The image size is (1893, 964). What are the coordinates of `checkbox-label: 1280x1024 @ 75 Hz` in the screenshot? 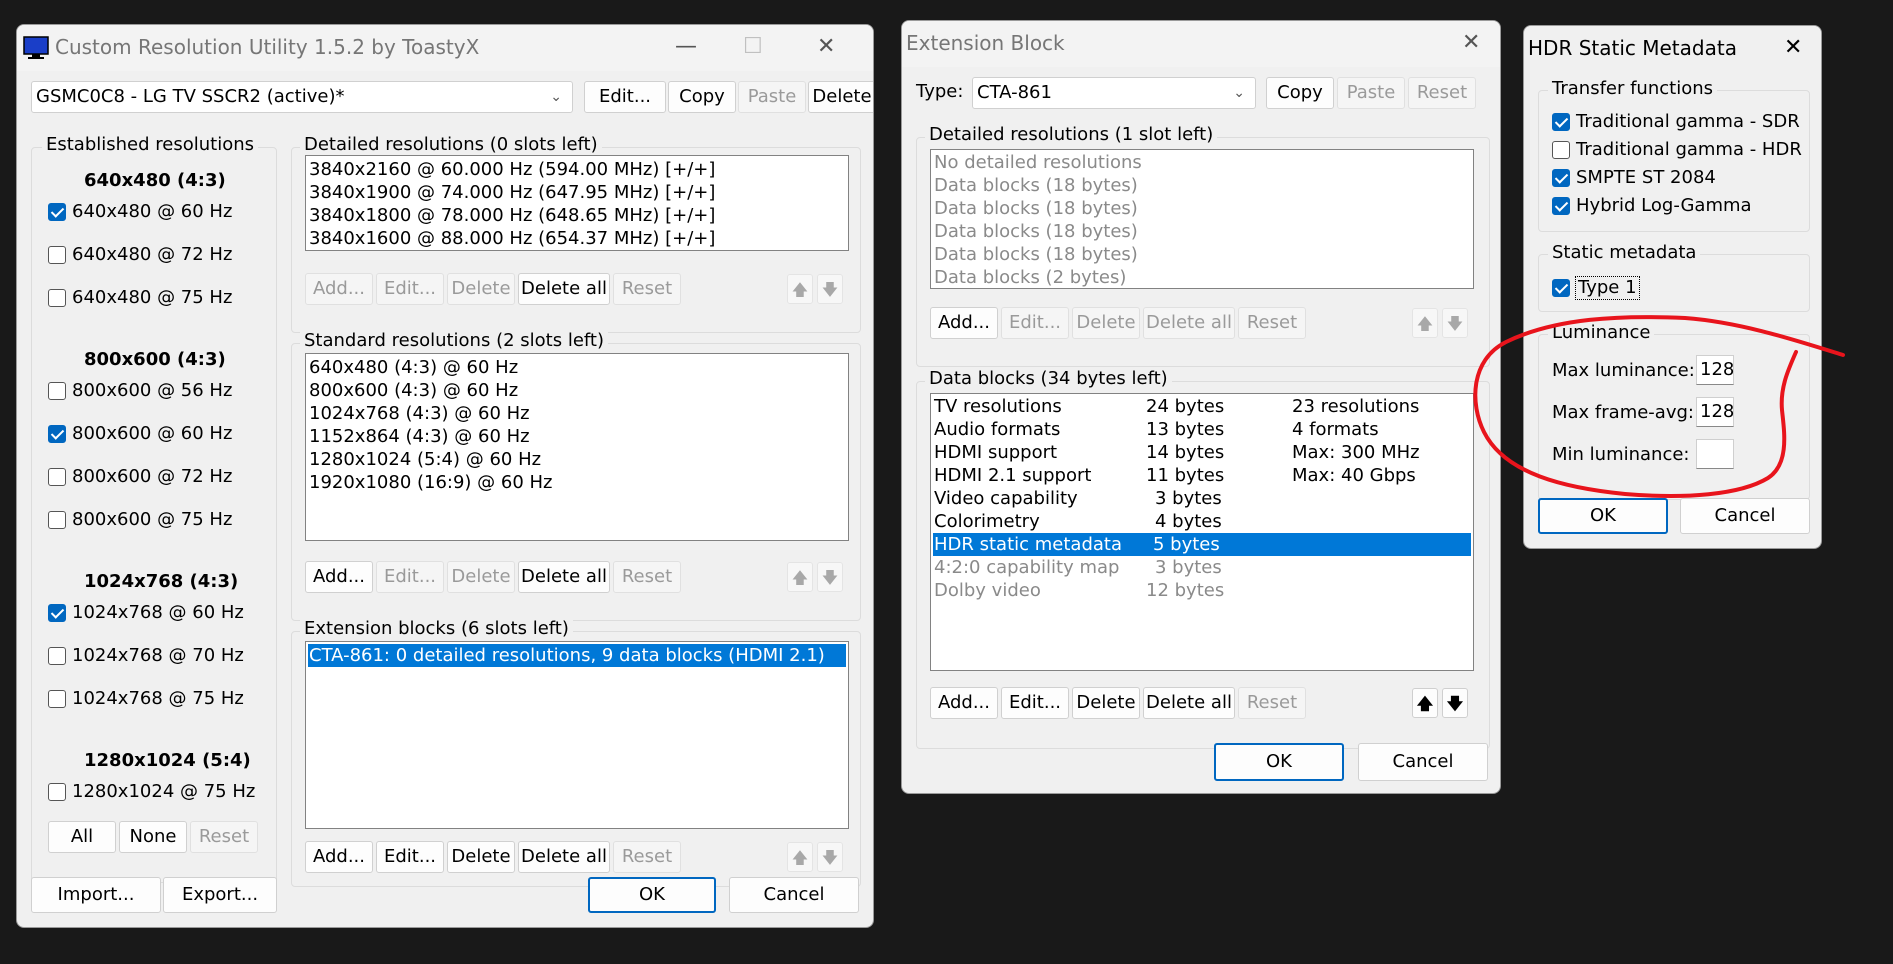 It's located at (163, 792).